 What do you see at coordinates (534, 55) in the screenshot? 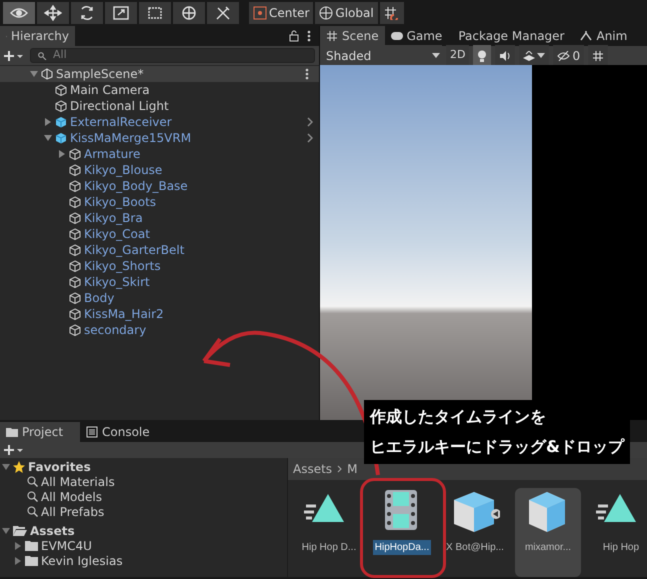
I see `effects-dropdown` at bounding box center [534, 55].